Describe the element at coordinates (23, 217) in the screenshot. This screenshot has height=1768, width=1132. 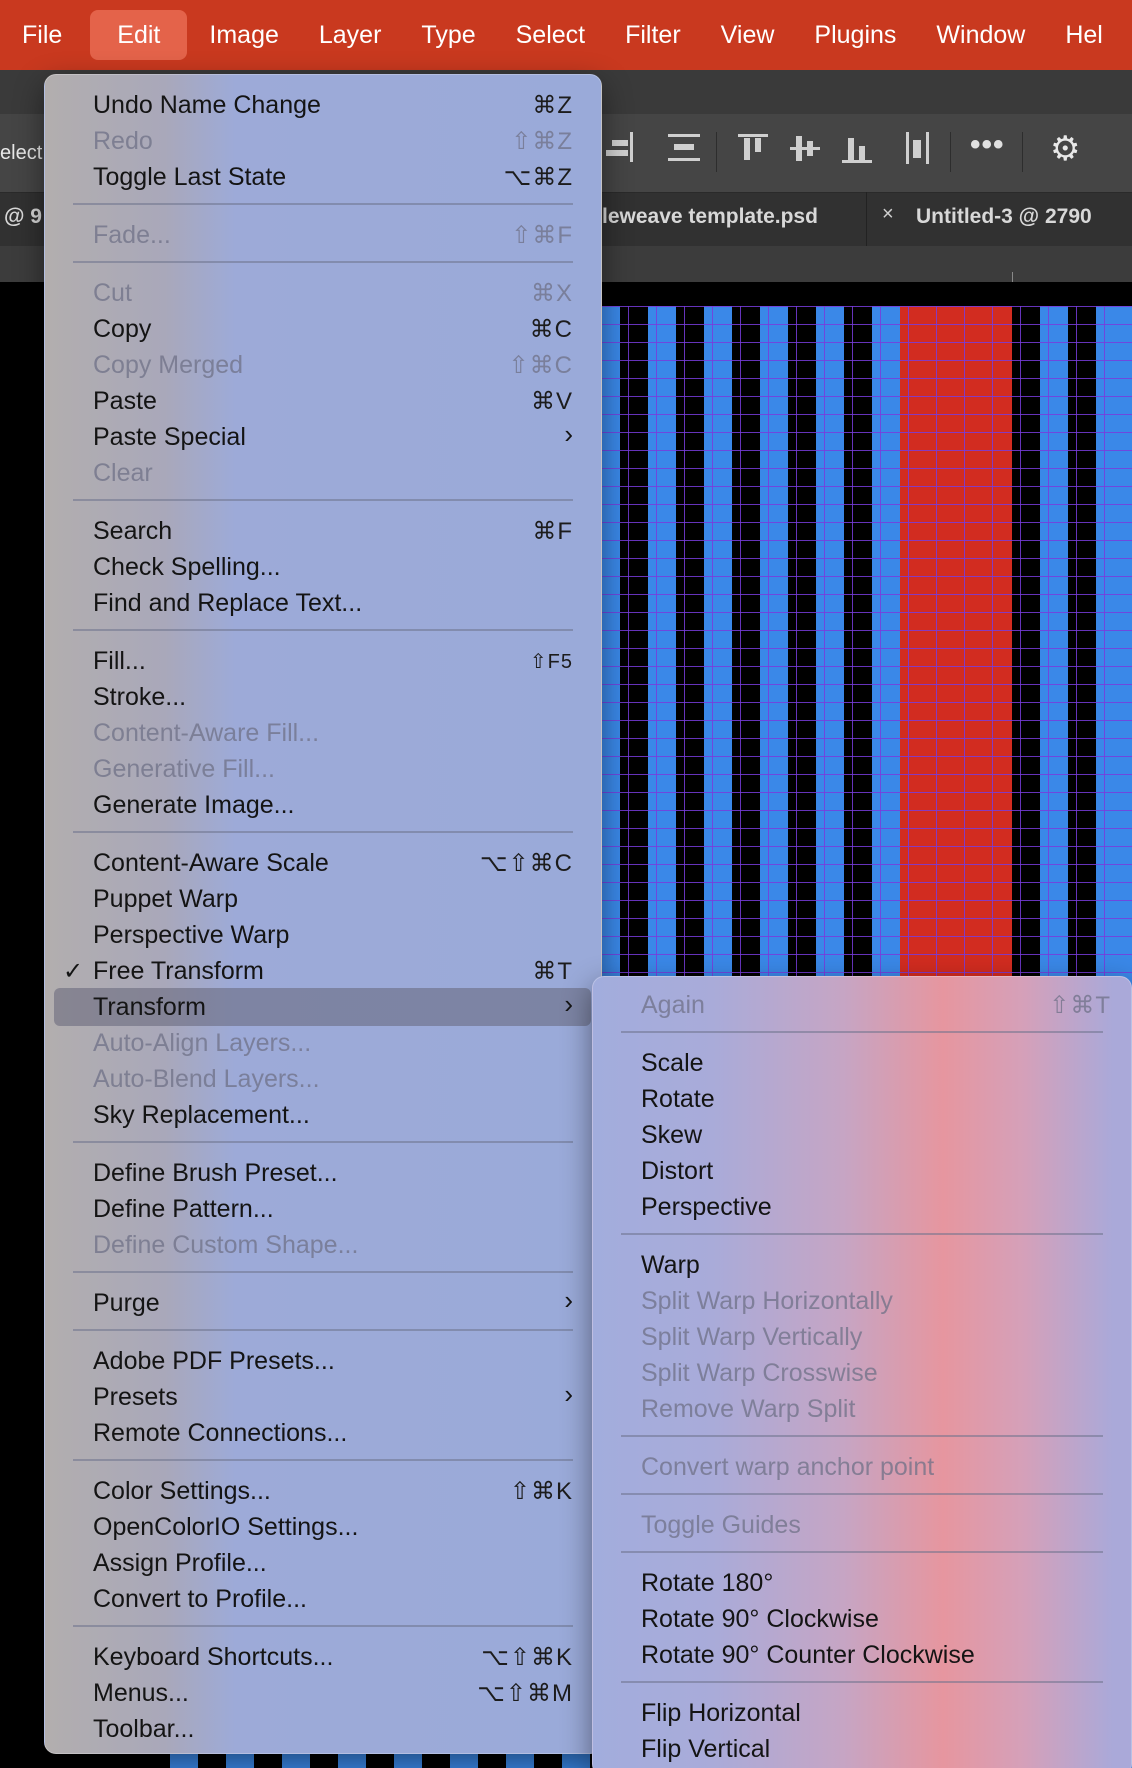
I see `tab-partial-left: @ 9` at that location.